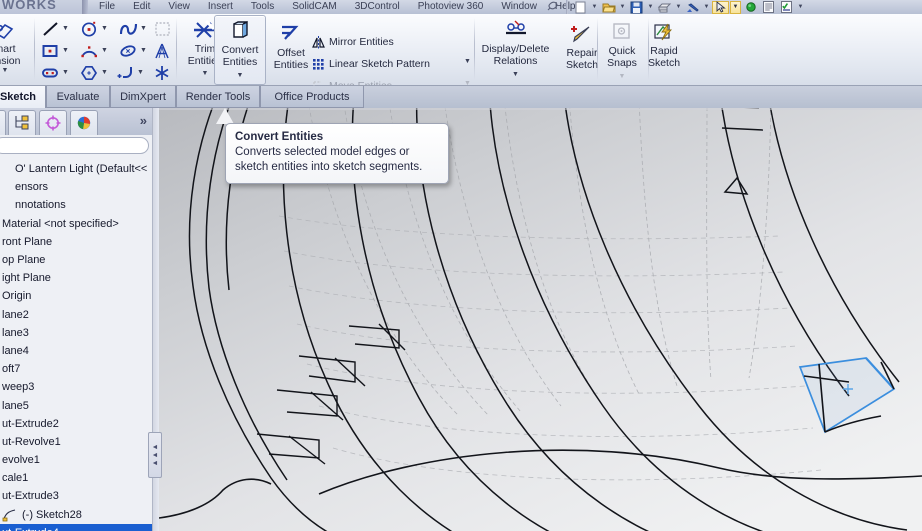  I want to click on tree-item-material: Material <not specified>, so click(76, 224).